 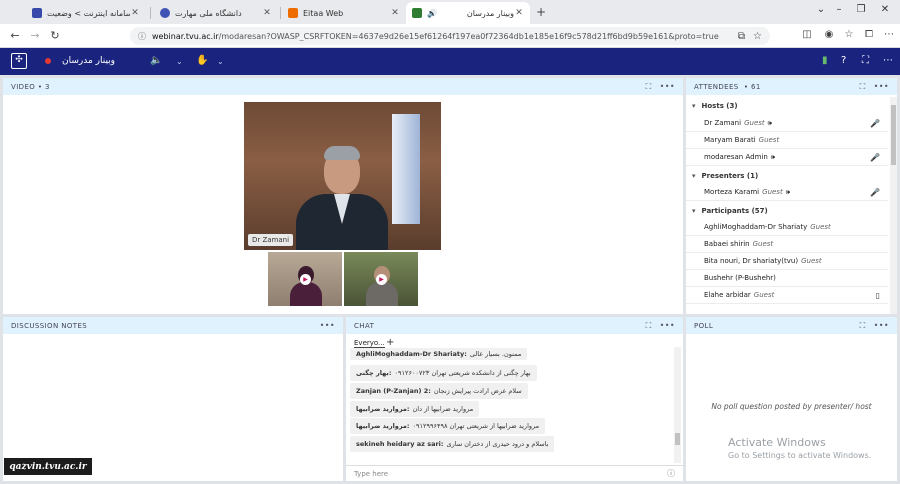 I want to click on chat-text: سلام عرض ارادت پیرایش زنجان, so click(x=477, y=391).